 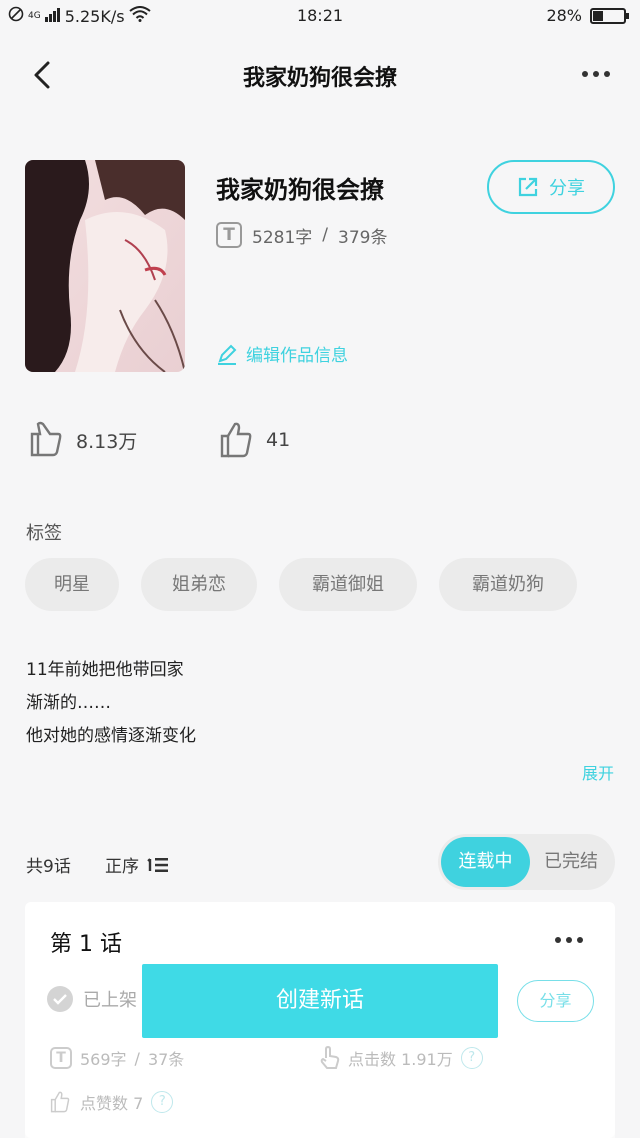 What do you see at coordinates (166, 1059) in the screenshot?
I see `chapter-comment-count: 37条` at bounding box center [166, 1059].